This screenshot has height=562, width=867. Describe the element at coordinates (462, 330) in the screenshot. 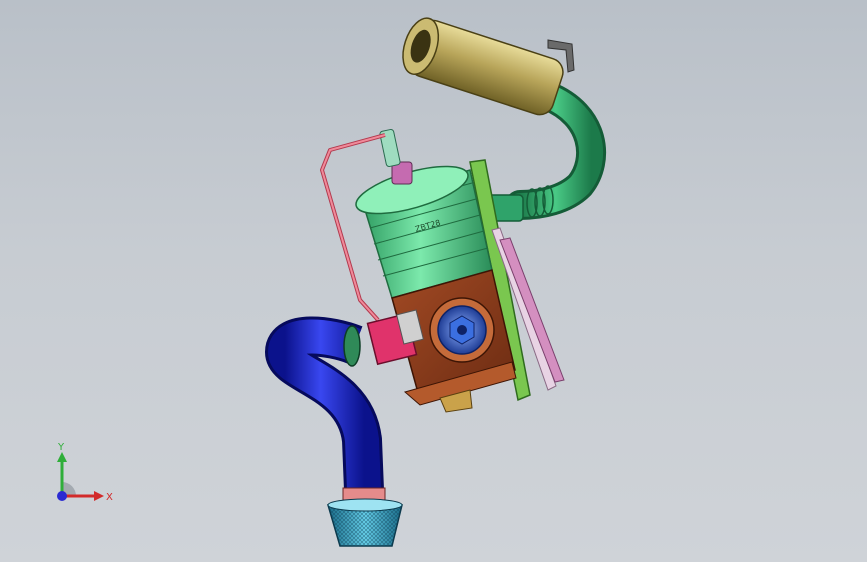

I see `flywheel-hub` at that location.